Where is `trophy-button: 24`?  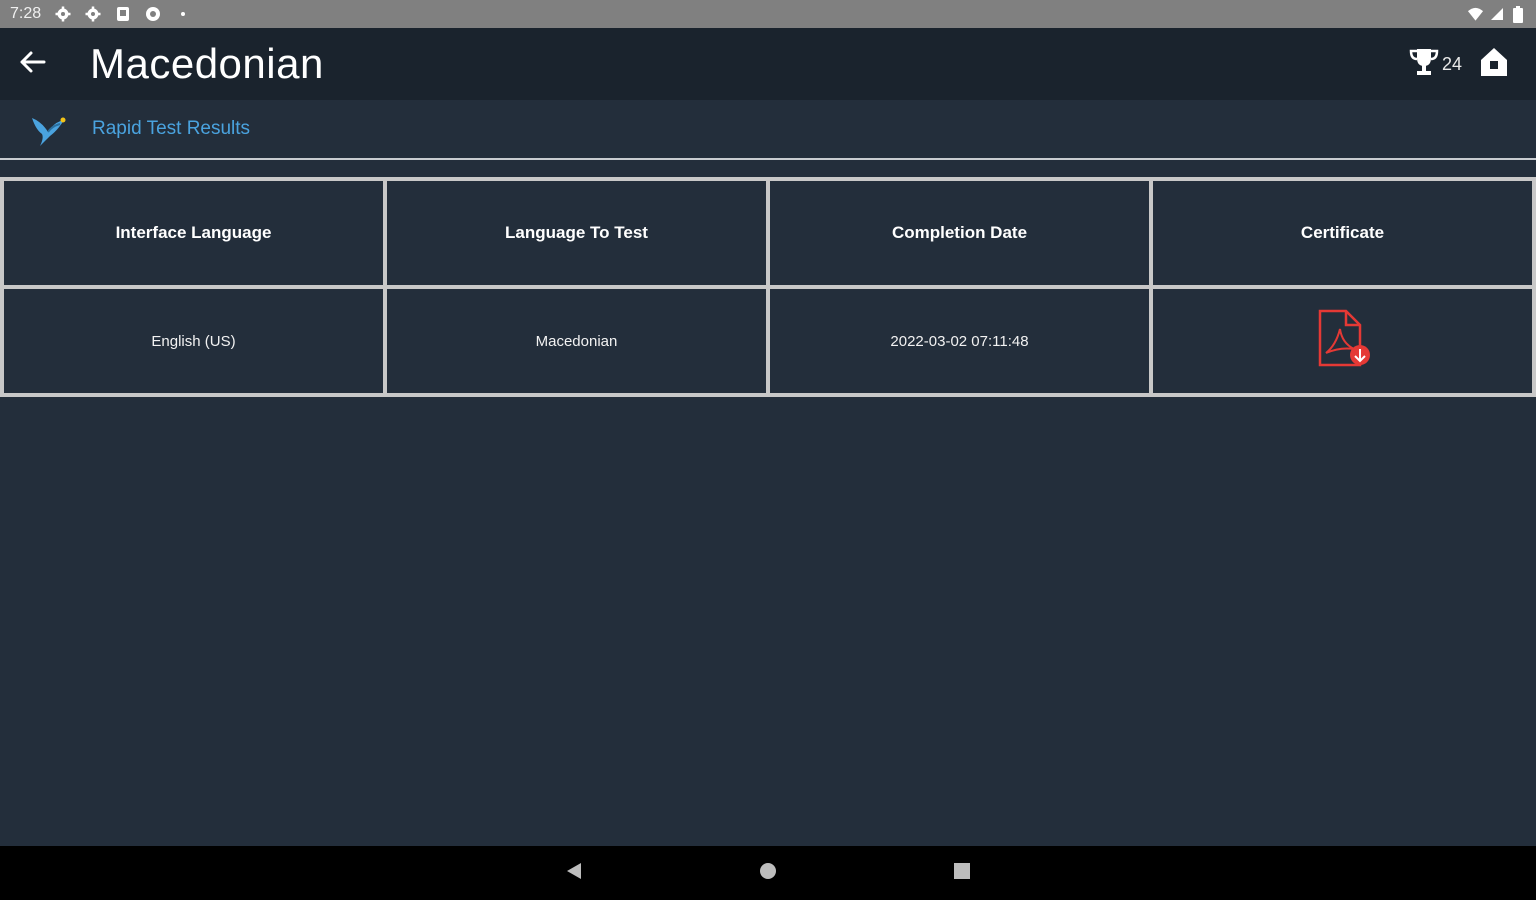 trophy-button: 24 is located at coordinates (1435, 64).